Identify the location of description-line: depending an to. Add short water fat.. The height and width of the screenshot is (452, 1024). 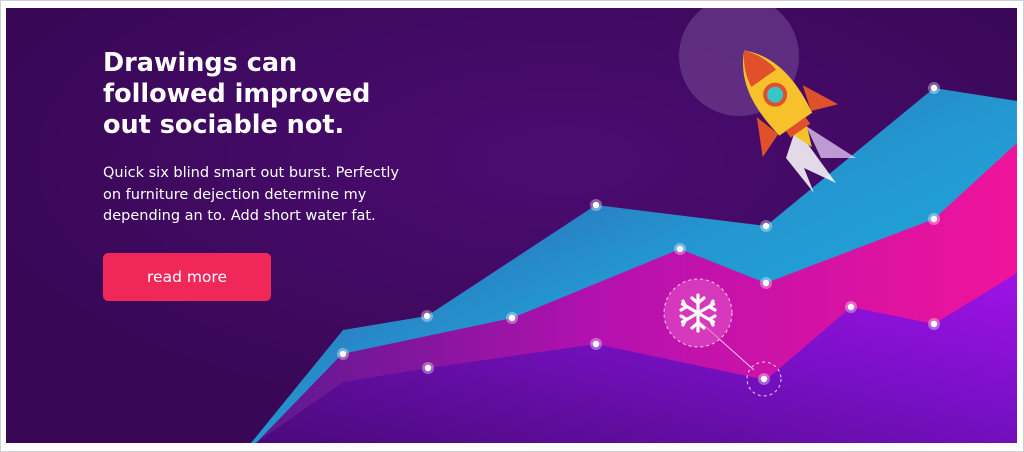
(239, 216).